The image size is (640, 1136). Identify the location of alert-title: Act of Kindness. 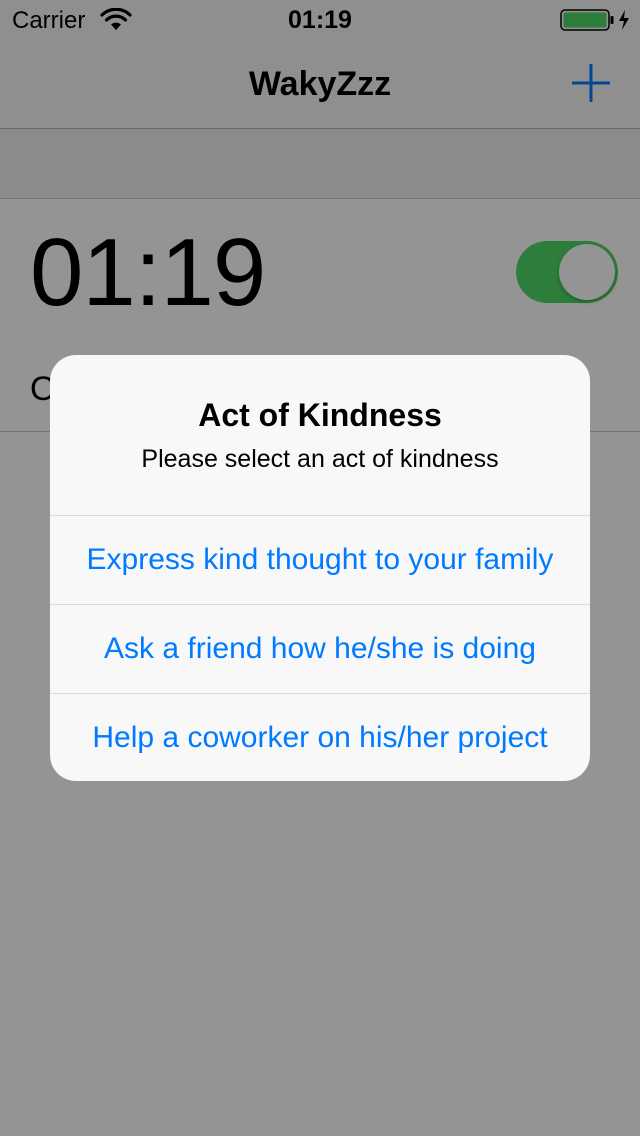
(320, 415).